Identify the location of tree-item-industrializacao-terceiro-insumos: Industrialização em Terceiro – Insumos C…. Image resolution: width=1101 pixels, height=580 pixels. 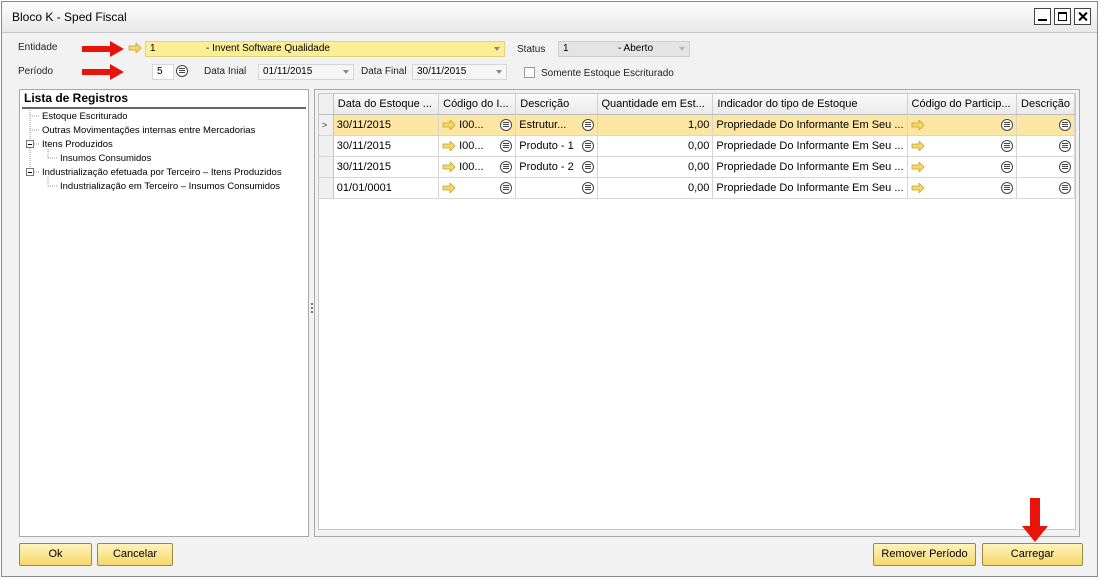
(170, 186).